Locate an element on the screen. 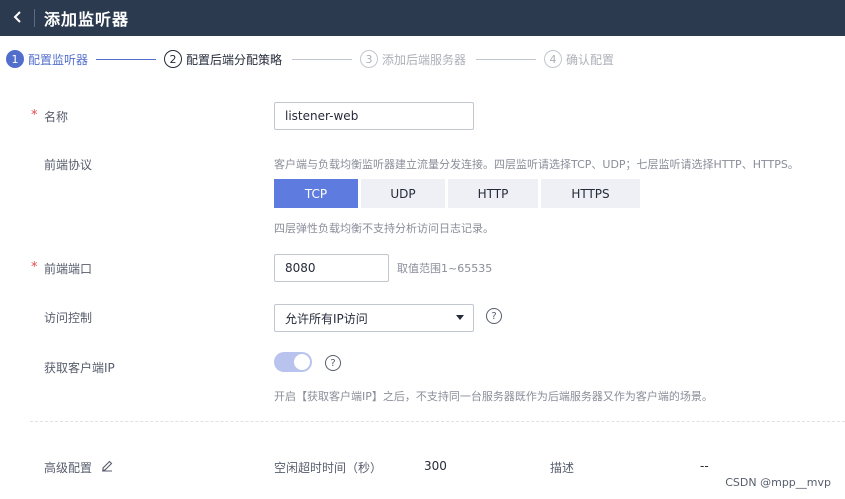 This screenshot has height=499, width=845. protocol-selector: TCP UDP HTTP HTTPS is located at coordinates (457, 193).